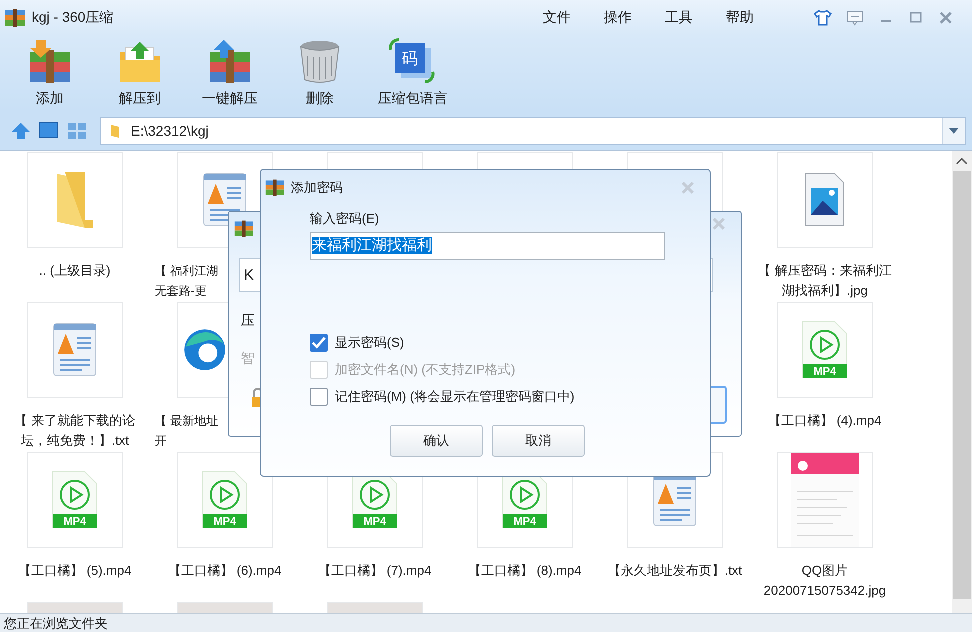  What do you see at coordinates (73, 18) in the screenshot?
I see `window-title: kgj - 360压缩` at bounding box center [73, 18].